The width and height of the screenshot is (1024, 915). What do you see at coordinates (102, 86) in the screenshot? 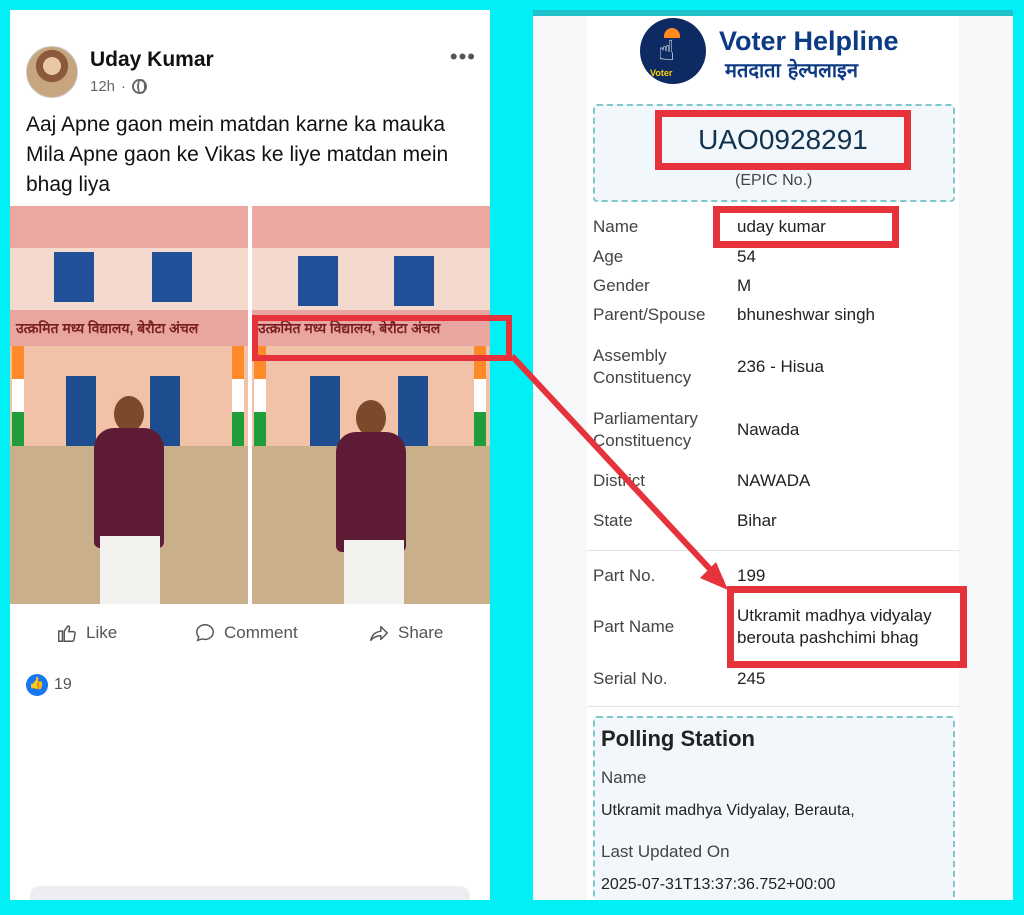
I see `post-time: 12h` at bounding box center [102, 86].